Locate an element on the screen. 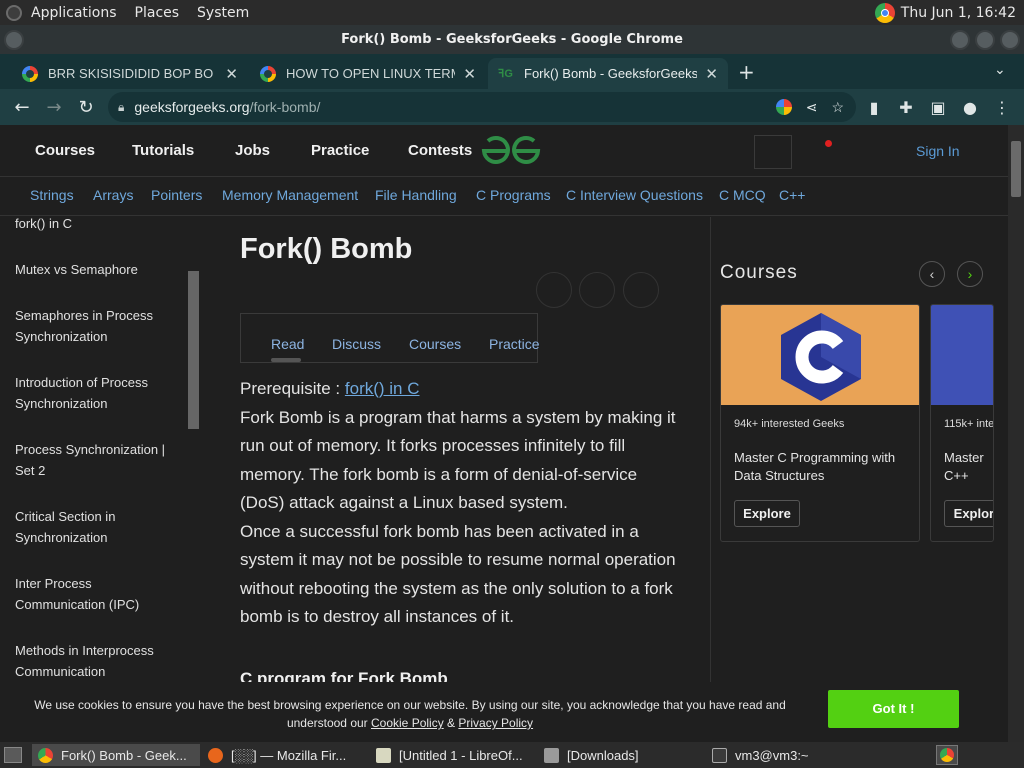 The height and width of the screenshot is (768, 1024). task-label: vm3@vm3:~ is located at coordinates (772, 755).